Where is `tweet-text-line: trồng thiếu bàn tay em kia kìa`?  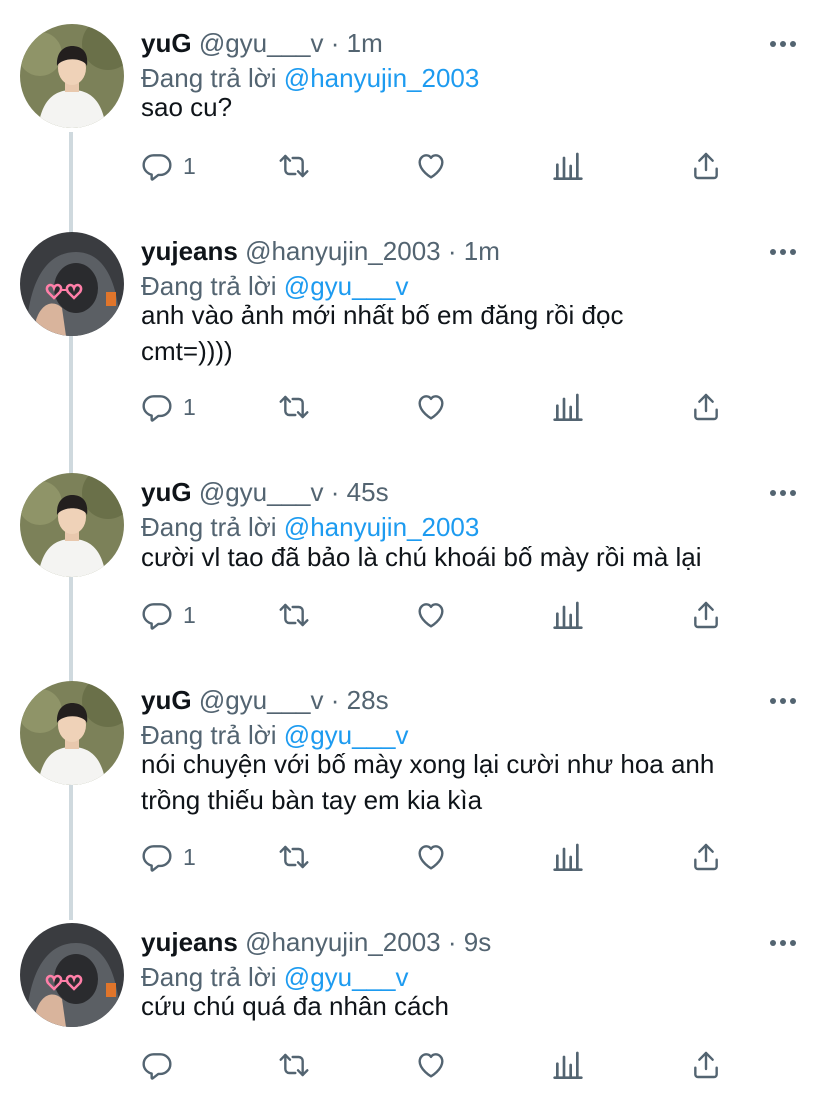 tweet-text-line: trồng thiếu bàn tay em kia kìa is located at coordinates (312, 800).